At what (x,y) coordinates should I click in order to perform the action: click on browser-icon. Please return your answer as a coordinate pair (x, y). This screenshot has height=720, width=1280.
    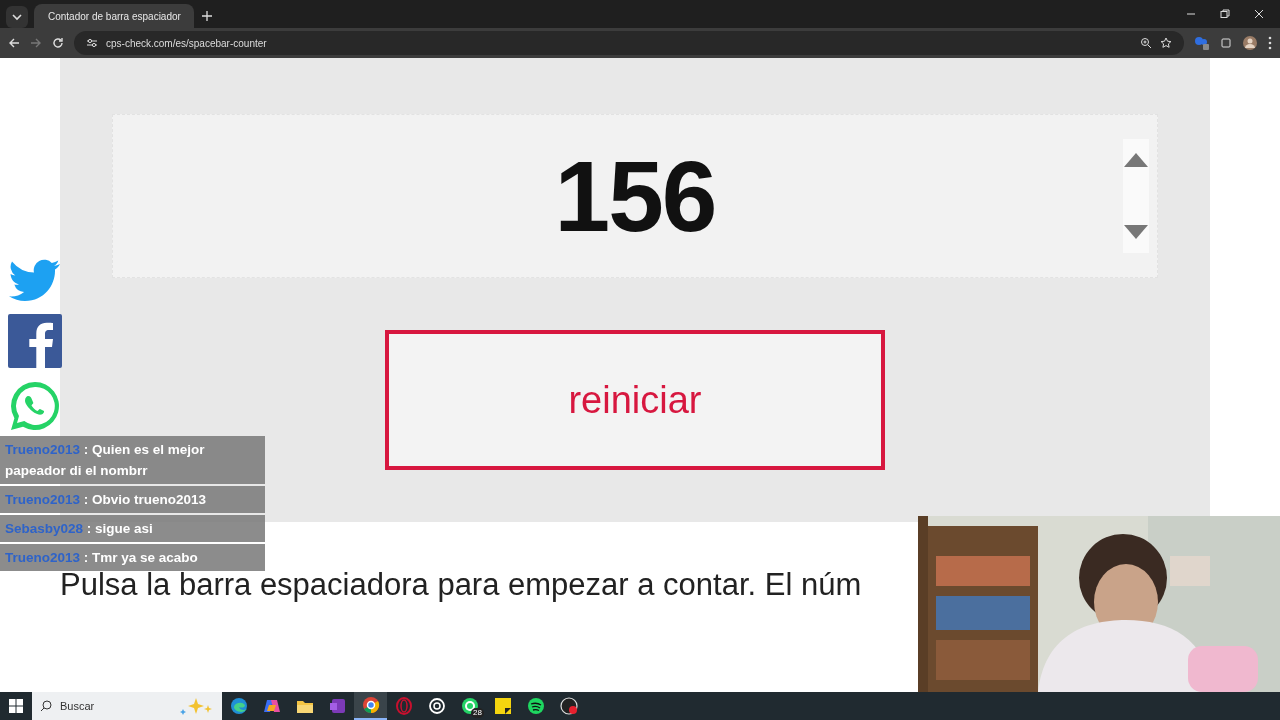
    Looking at the image, I should click on (370, 705).